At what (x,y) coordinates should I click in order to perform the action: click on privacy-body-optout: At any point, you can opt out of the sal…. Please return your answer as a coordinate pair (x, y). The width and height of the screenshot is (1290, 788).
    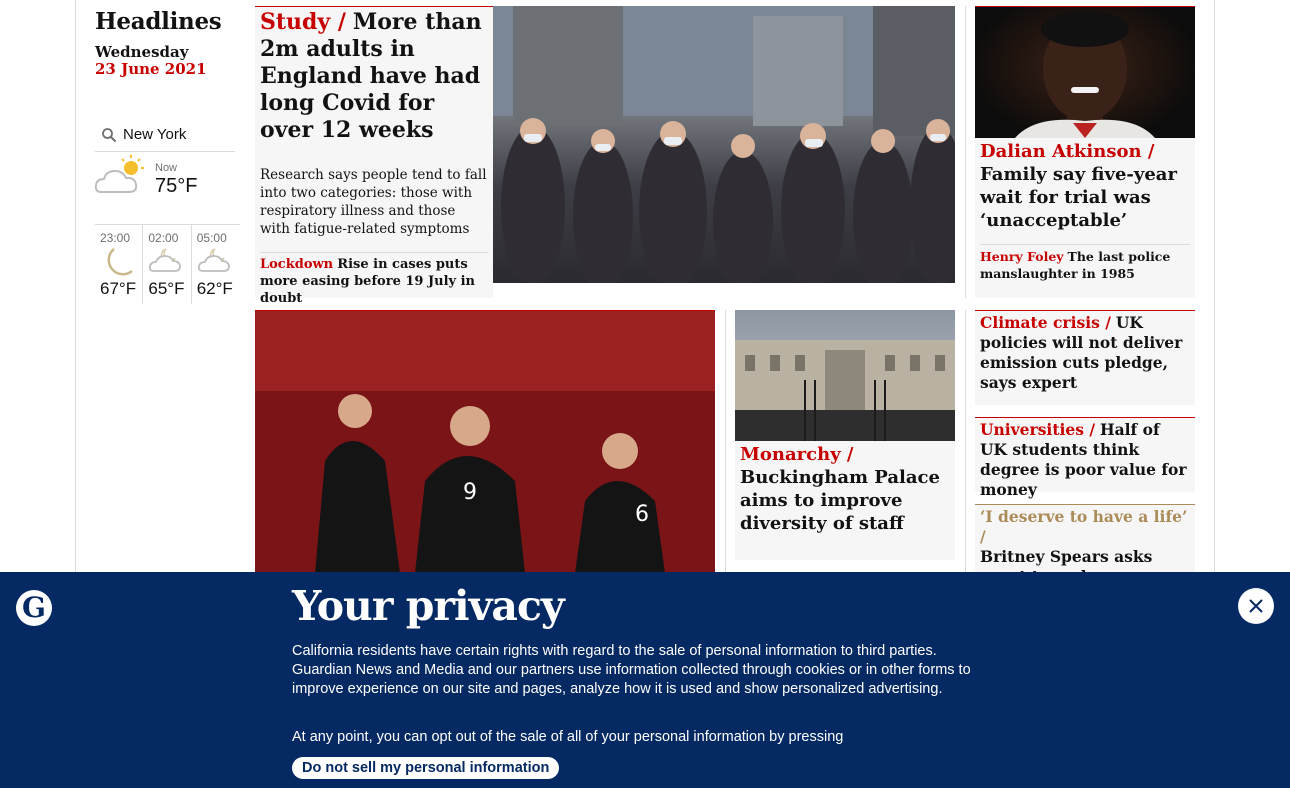
    Looking at the image, I should click on (568, 737).